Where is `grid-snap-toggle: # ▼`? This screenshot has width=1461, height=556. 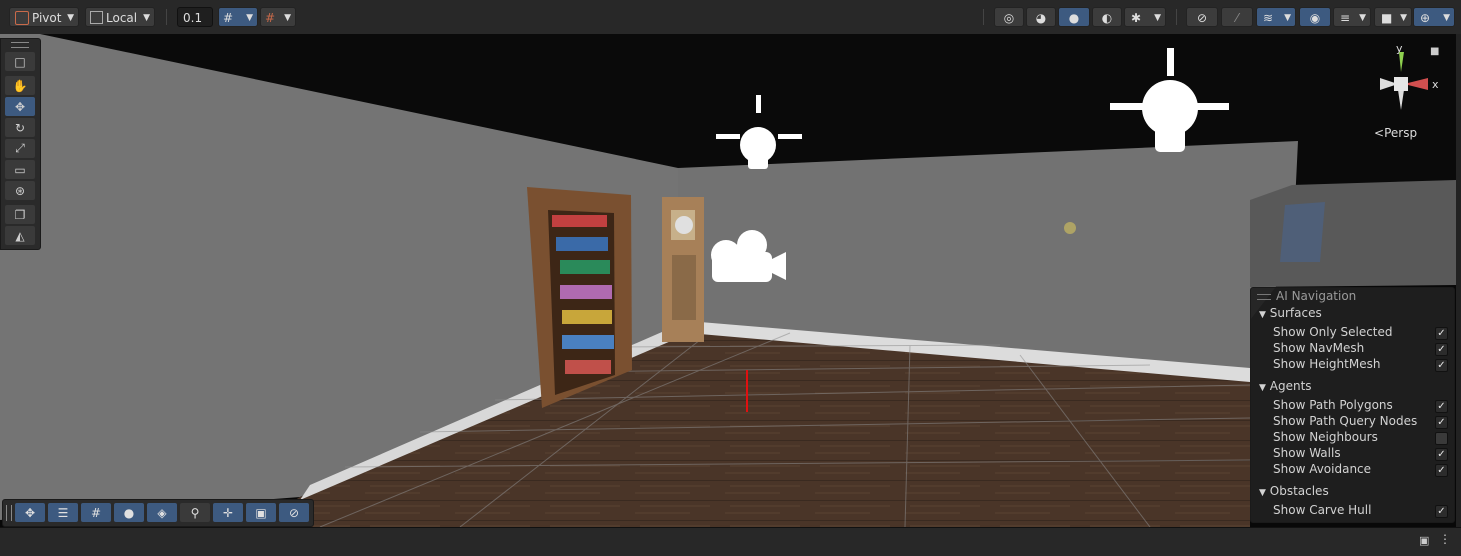 grid-snap-toggle: # ▼ is located at coordinates (238, 17).